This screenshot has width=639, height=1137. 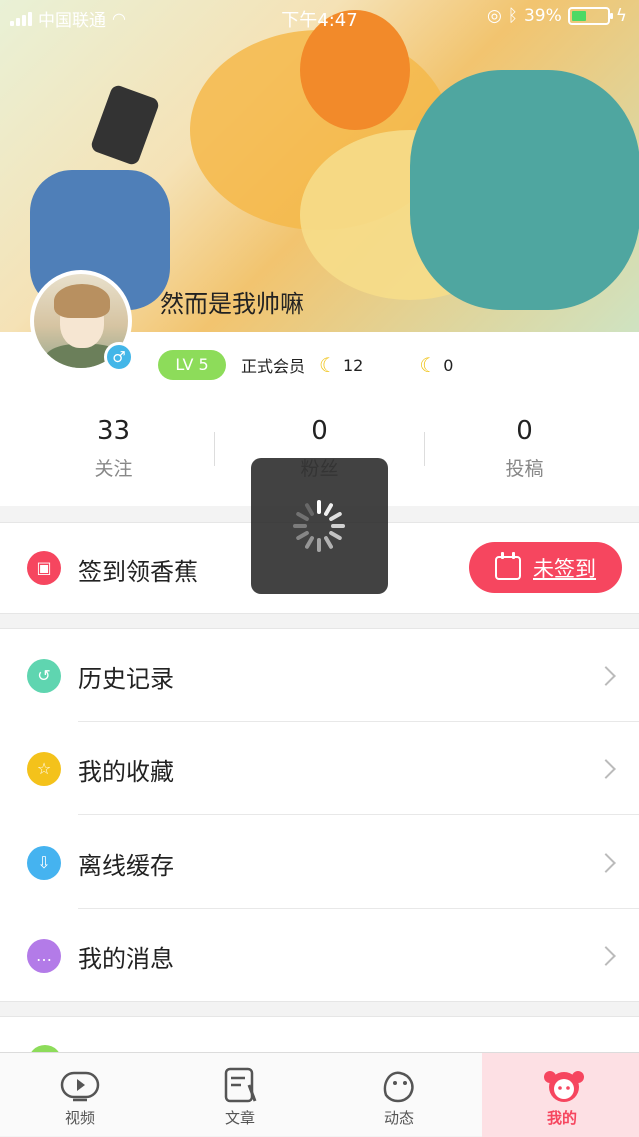 I want to click on stat-following: 33 关注, so click(x=113, y=445).